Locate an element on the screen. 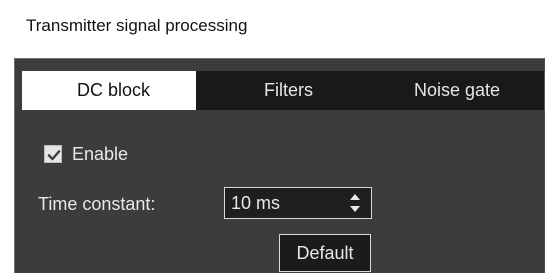  tab-bar: DC block Filters Noise gate is located at coordinates (279, 90).